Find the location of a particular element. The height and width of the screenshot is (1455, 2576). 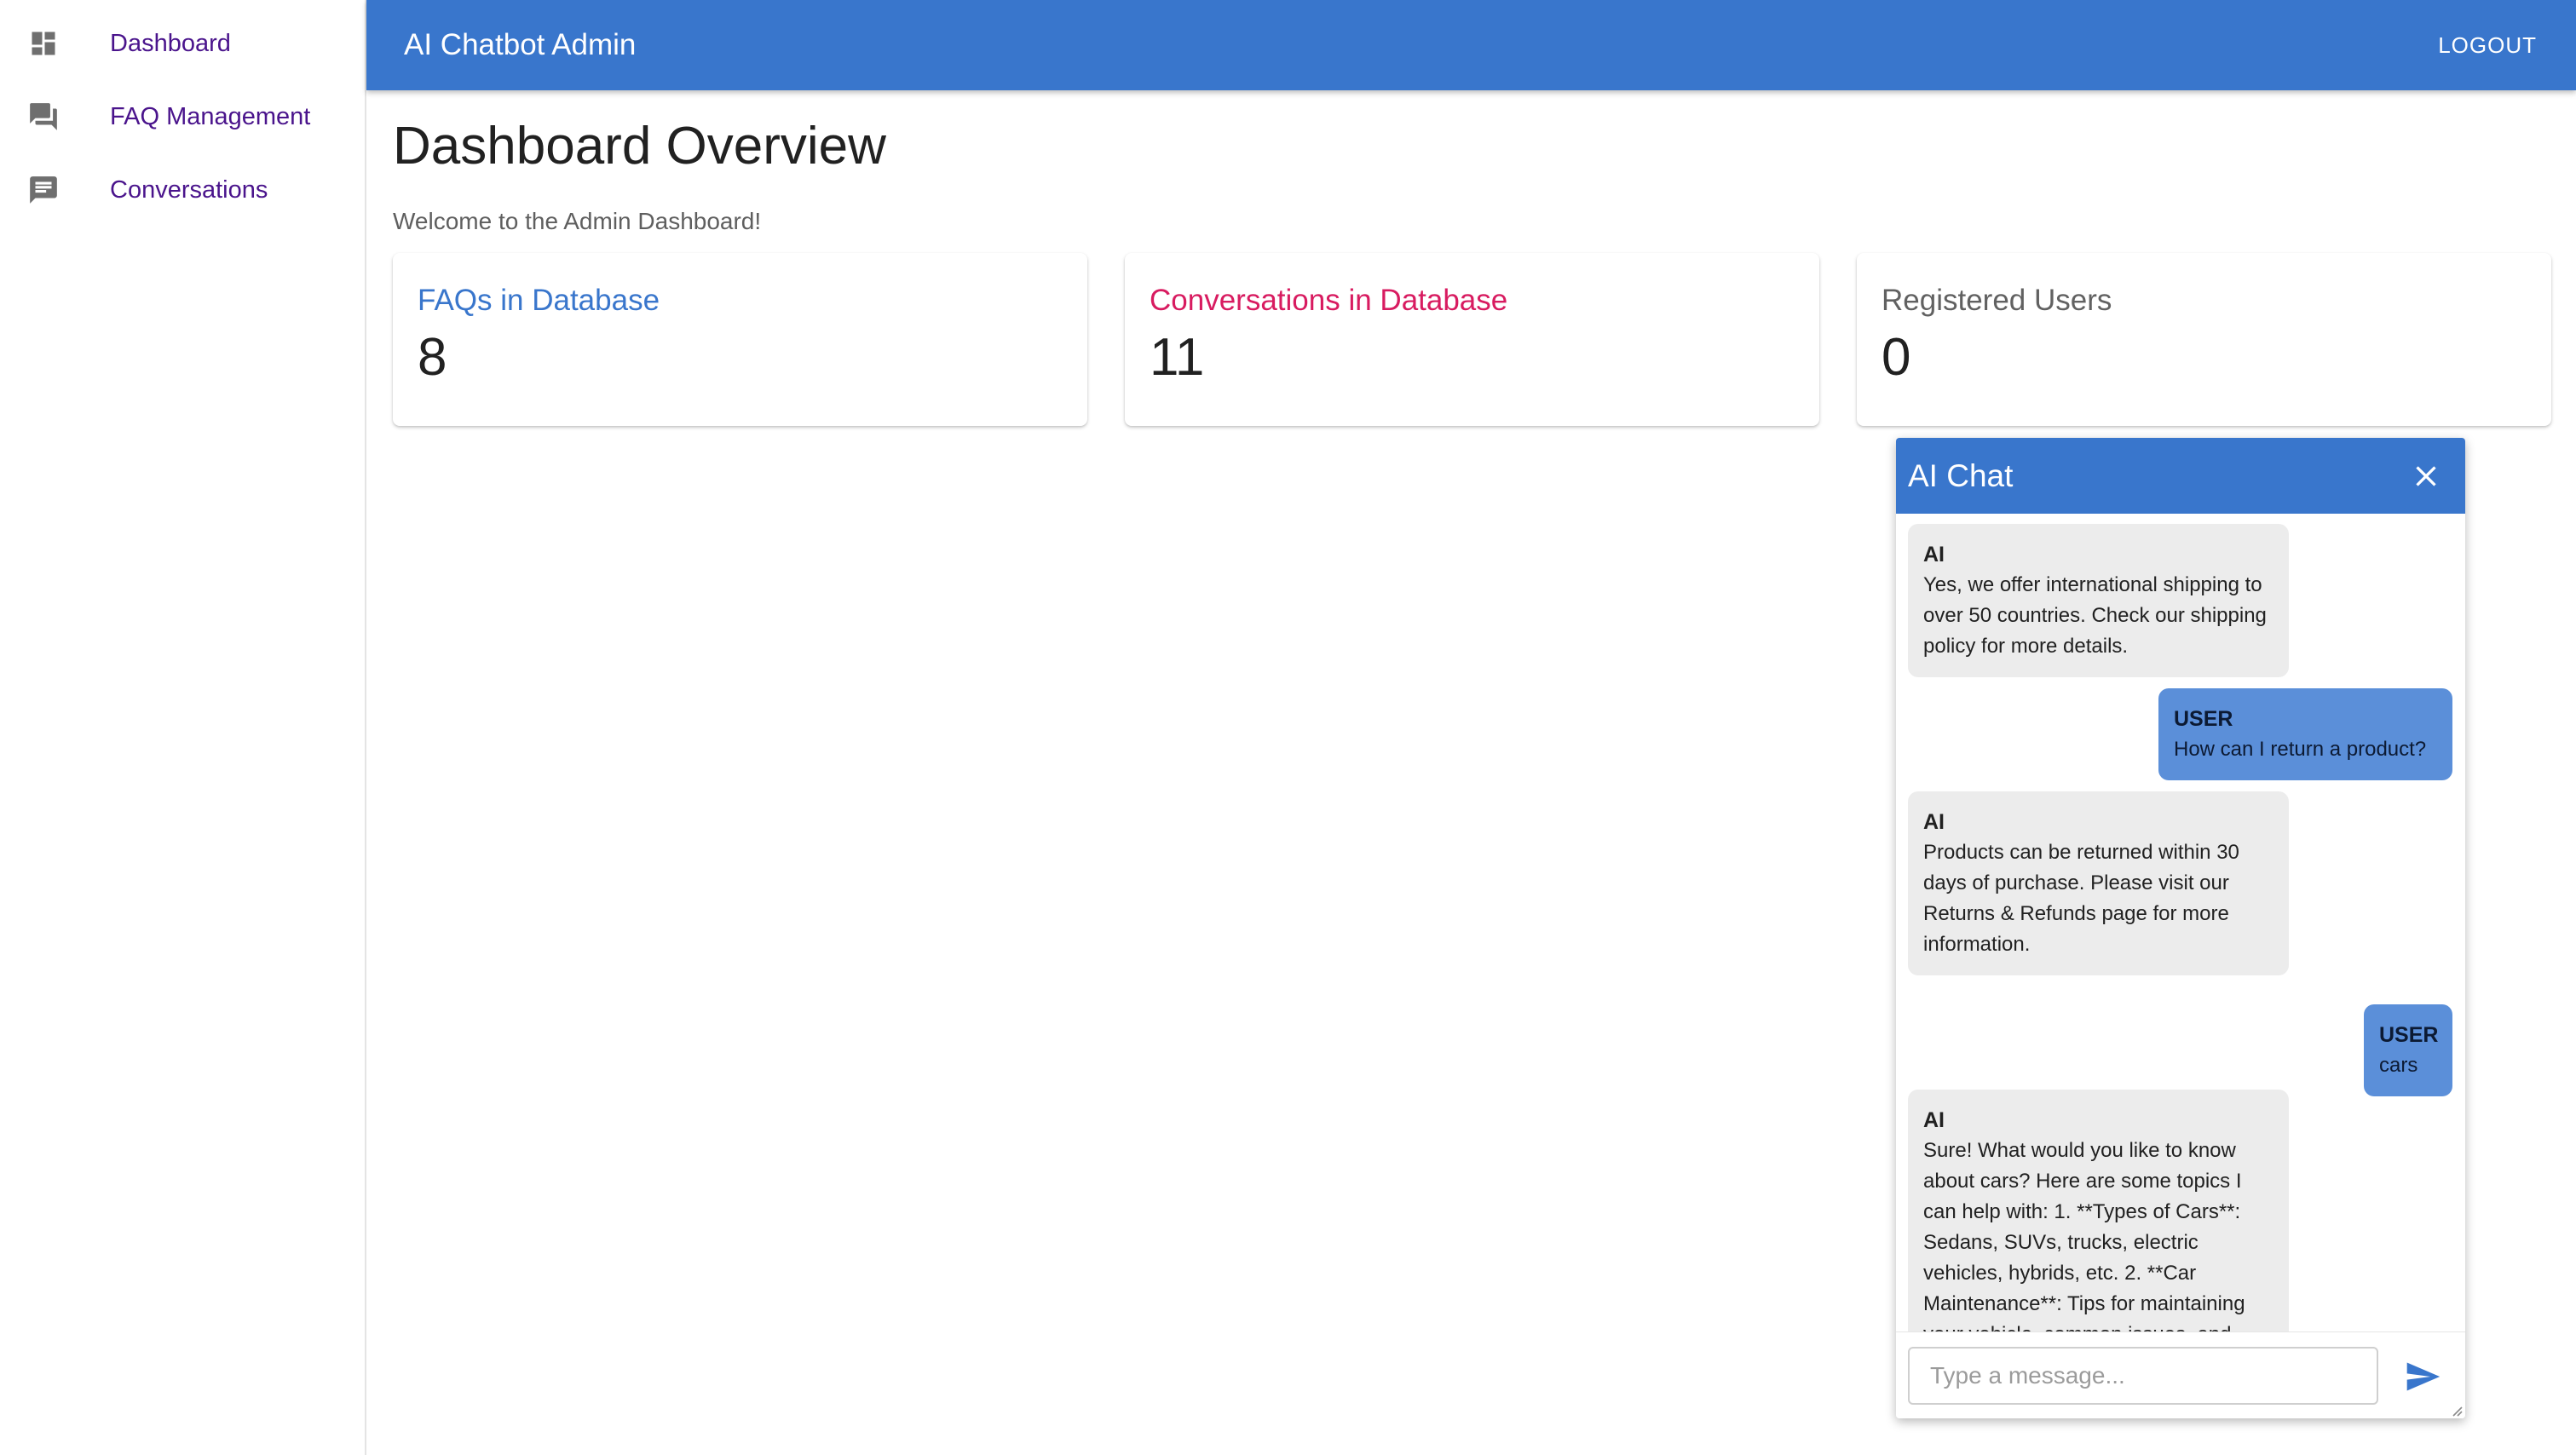

welcome-text: Welcome to the Admin Dashboard! is located at coordinates (577, 221).